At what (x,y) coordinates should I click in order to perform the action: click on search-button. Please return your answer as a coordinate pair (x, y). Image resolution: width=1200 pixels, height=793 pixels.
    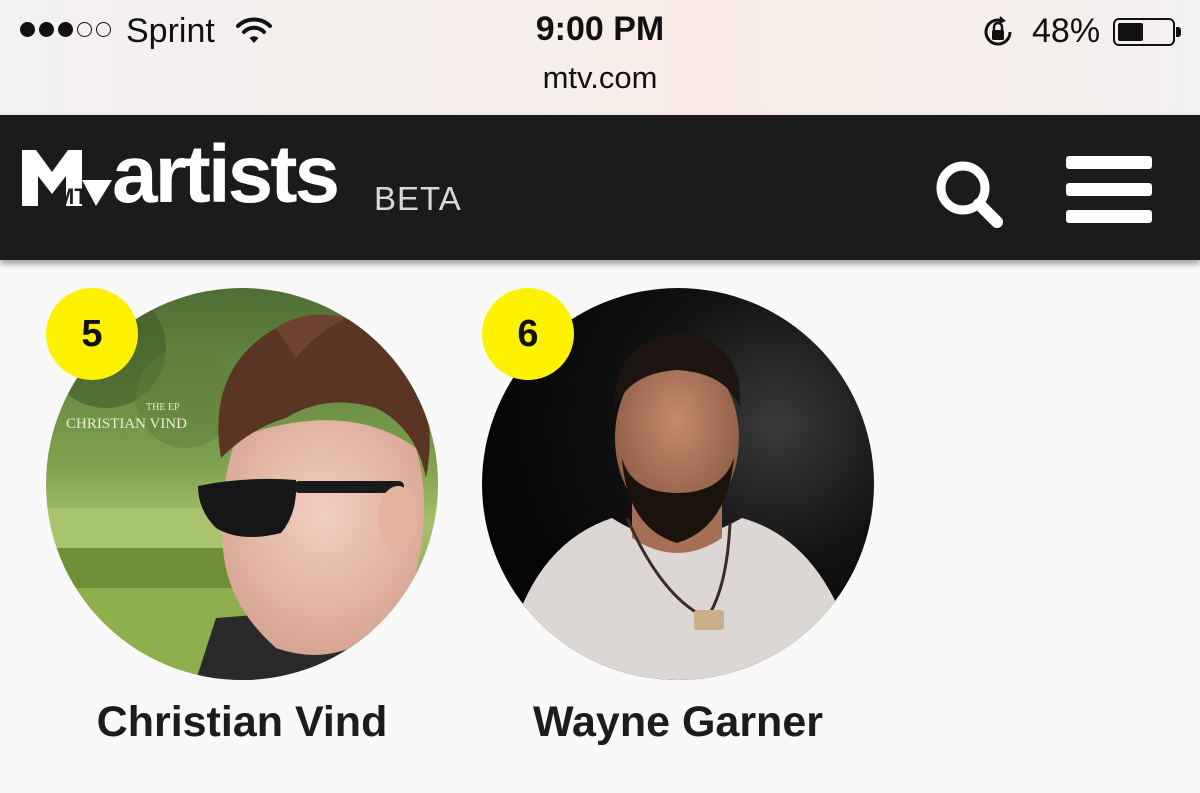
    Looking at the image, I should click on (970, 195).